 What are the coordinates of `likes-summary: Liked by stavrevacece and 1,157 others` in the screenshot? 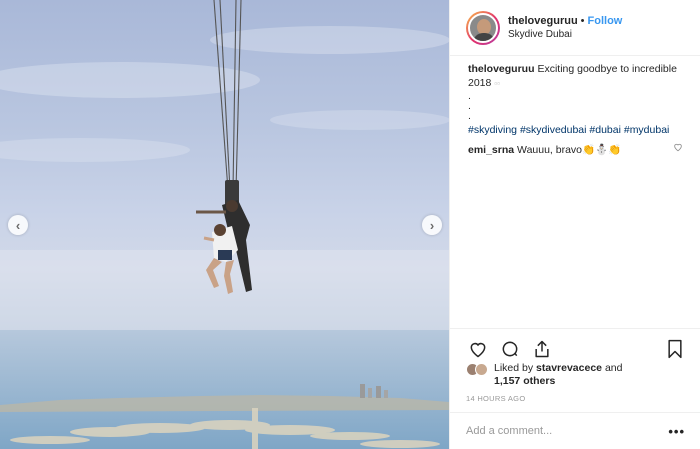 It's located at (544, 375).